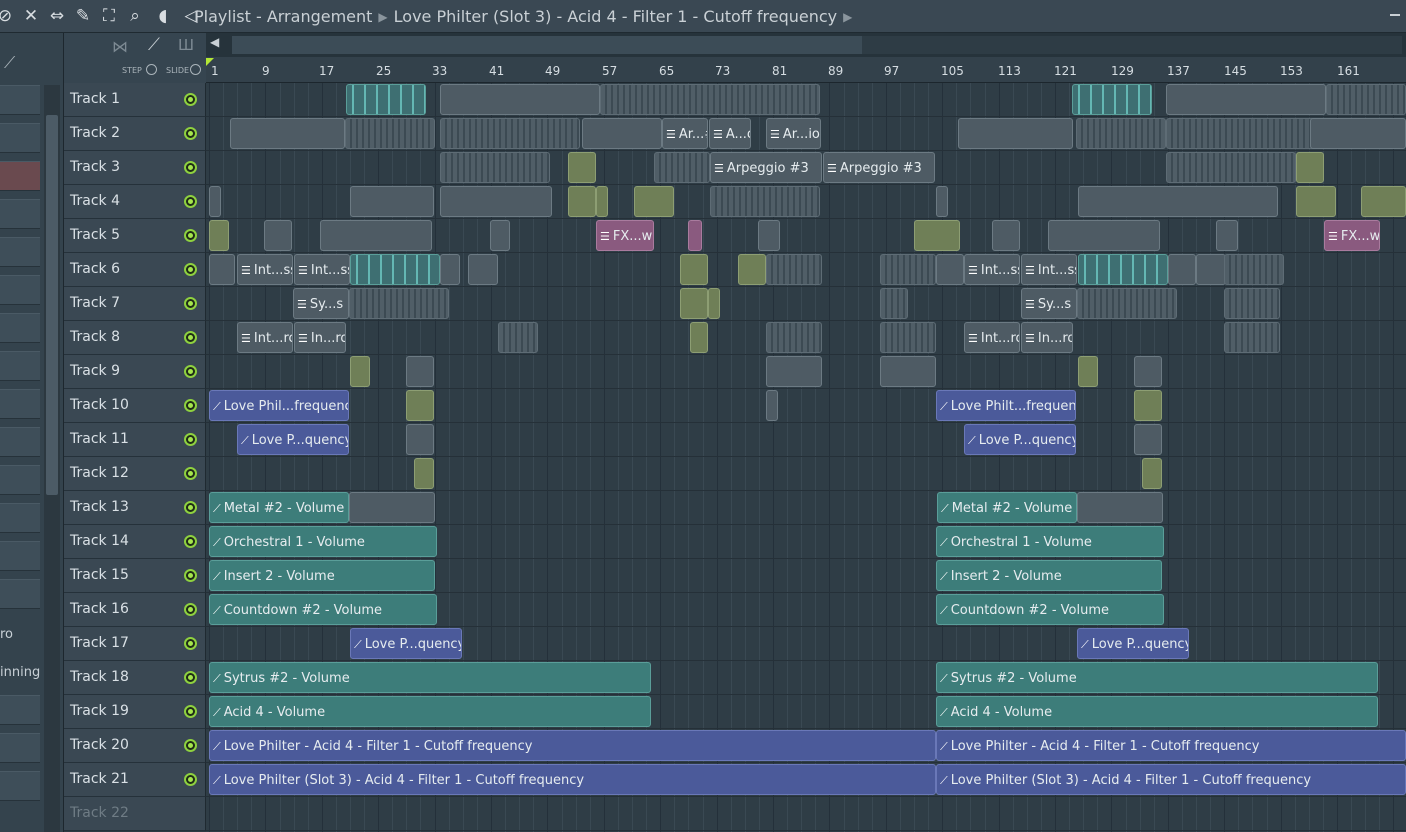 The height and width of the screenshot is (832, 1406). I want to click on slide-toggle, so click(195, 69).